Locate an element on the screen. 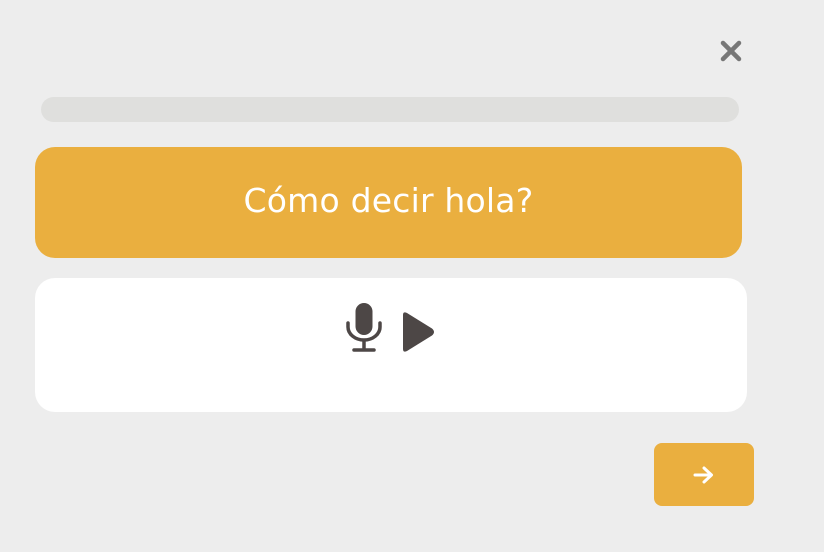 The height and width of the screenshot is (552, 824). record-button is located at coordinates (364, 328).